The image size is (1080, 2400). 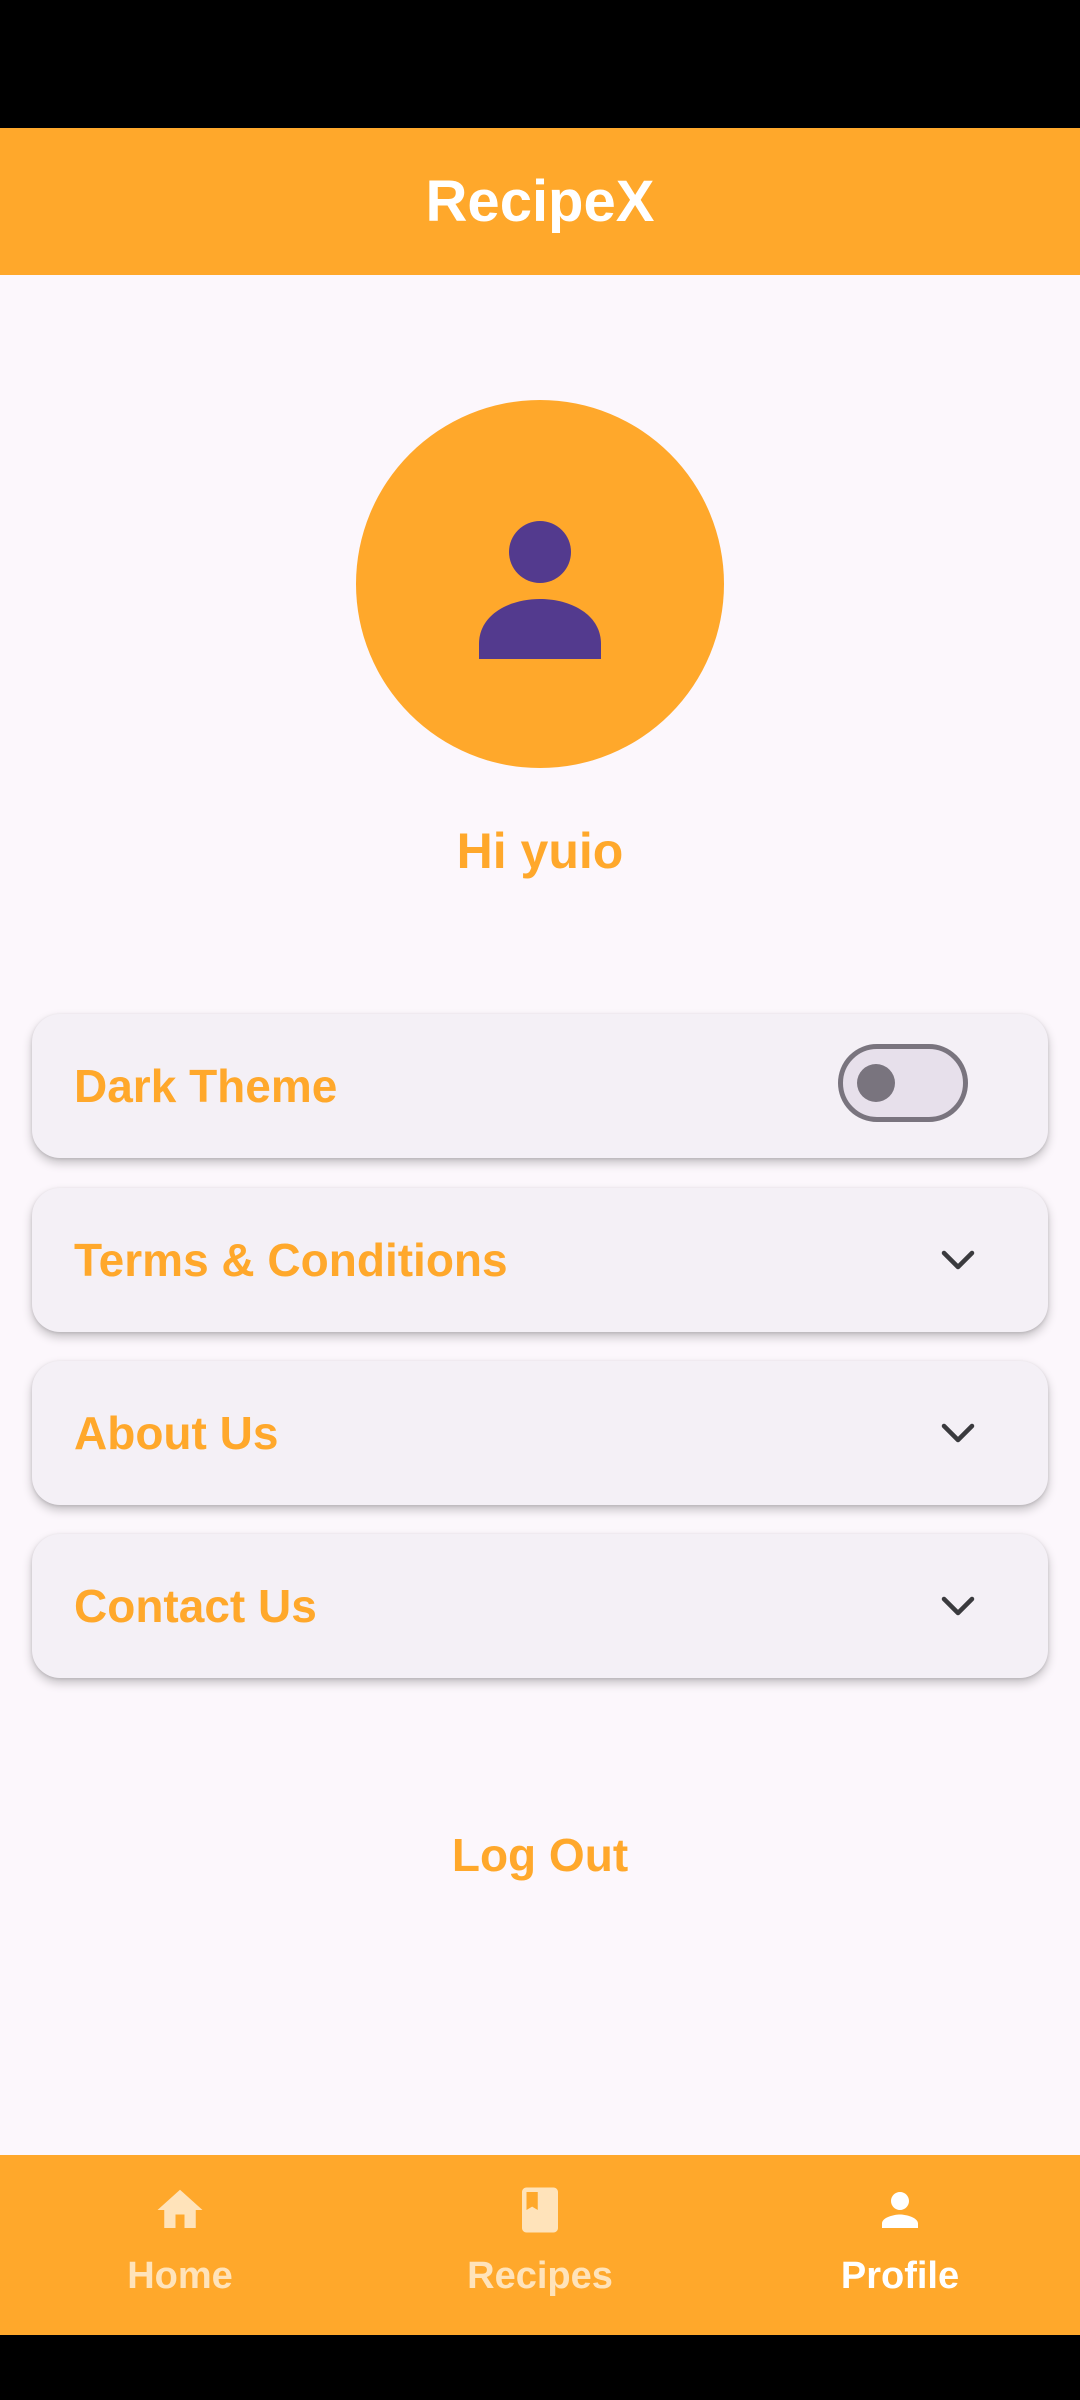 I want to click on nav-label-recipes: Recipes, so click(x=540, y=2276).